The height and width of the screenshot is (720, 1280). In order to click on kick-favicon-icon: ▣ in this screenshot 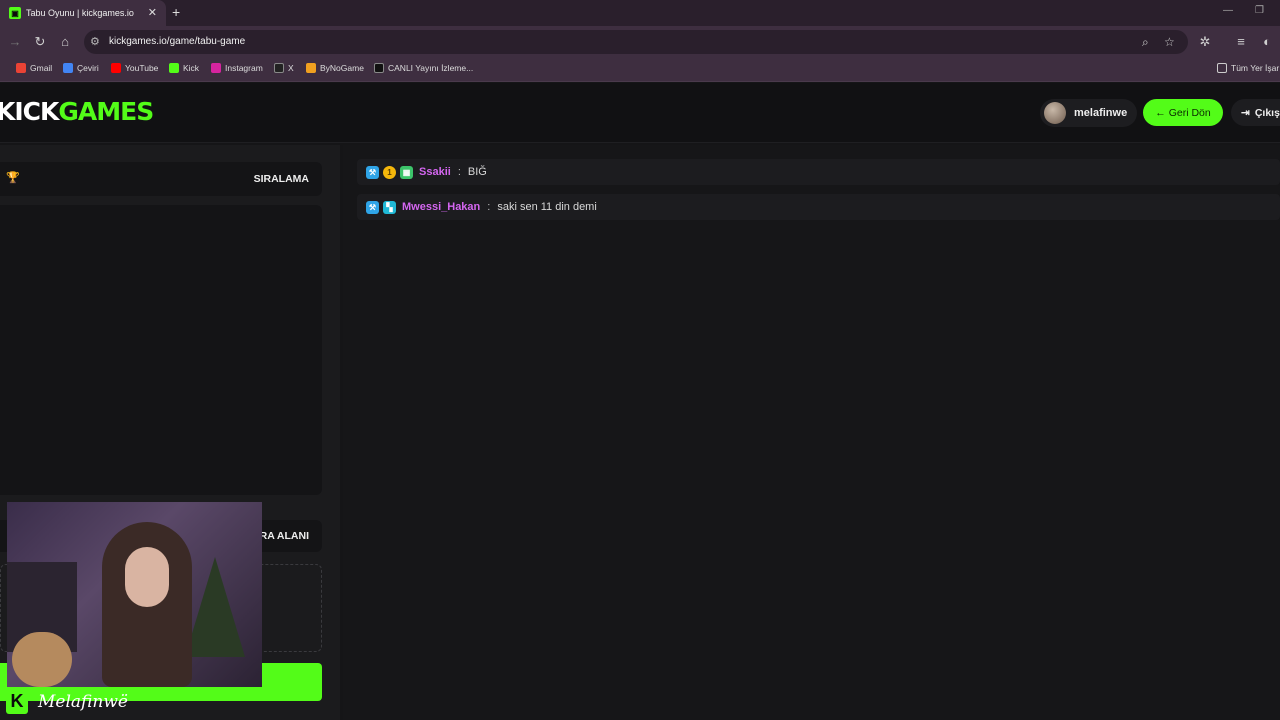, I will do `click(15, 13)`.